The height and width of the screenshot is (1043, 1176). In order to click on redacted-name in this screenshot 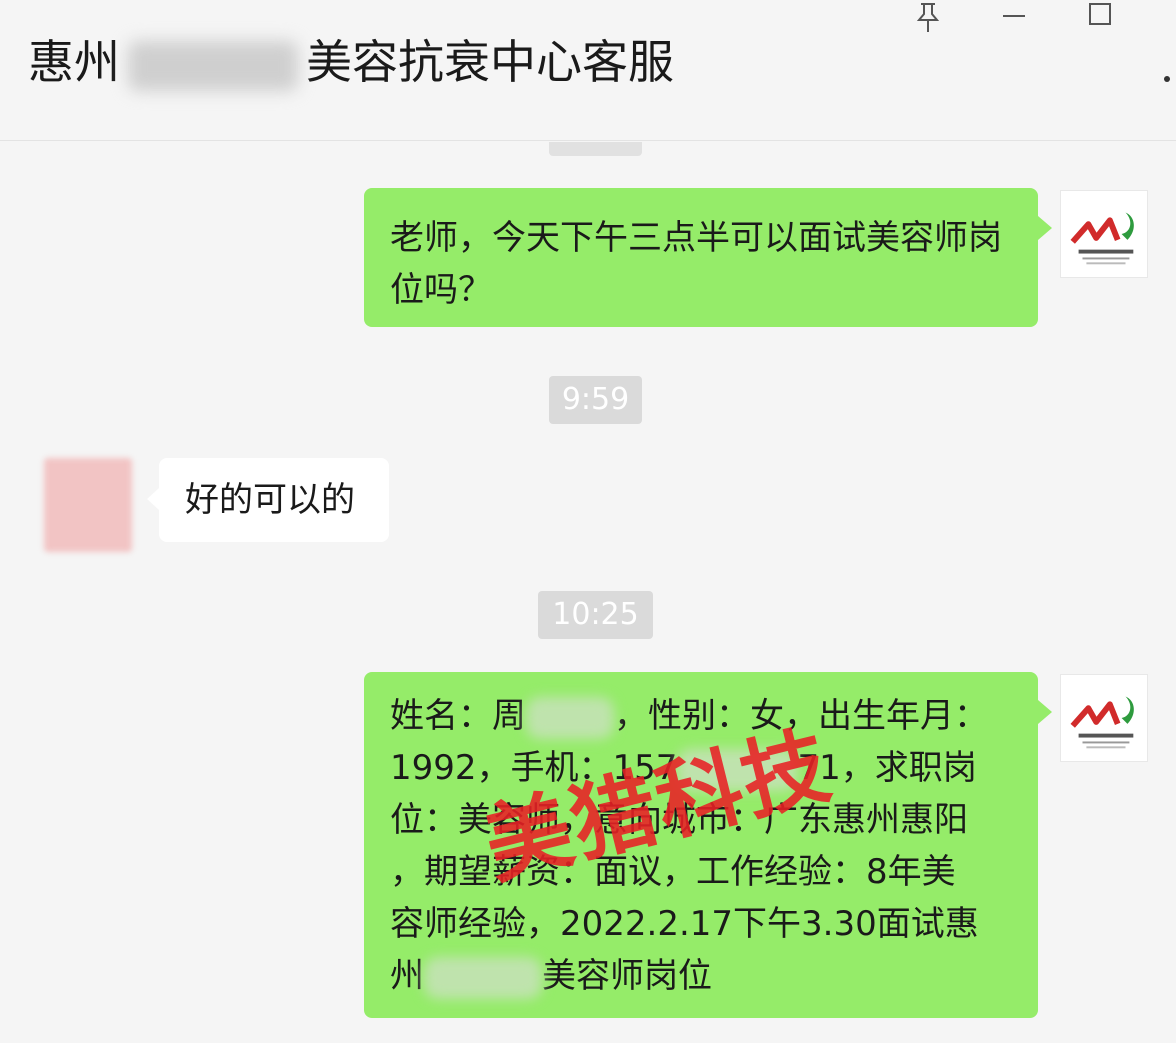, I will do `click(213, 65)`.